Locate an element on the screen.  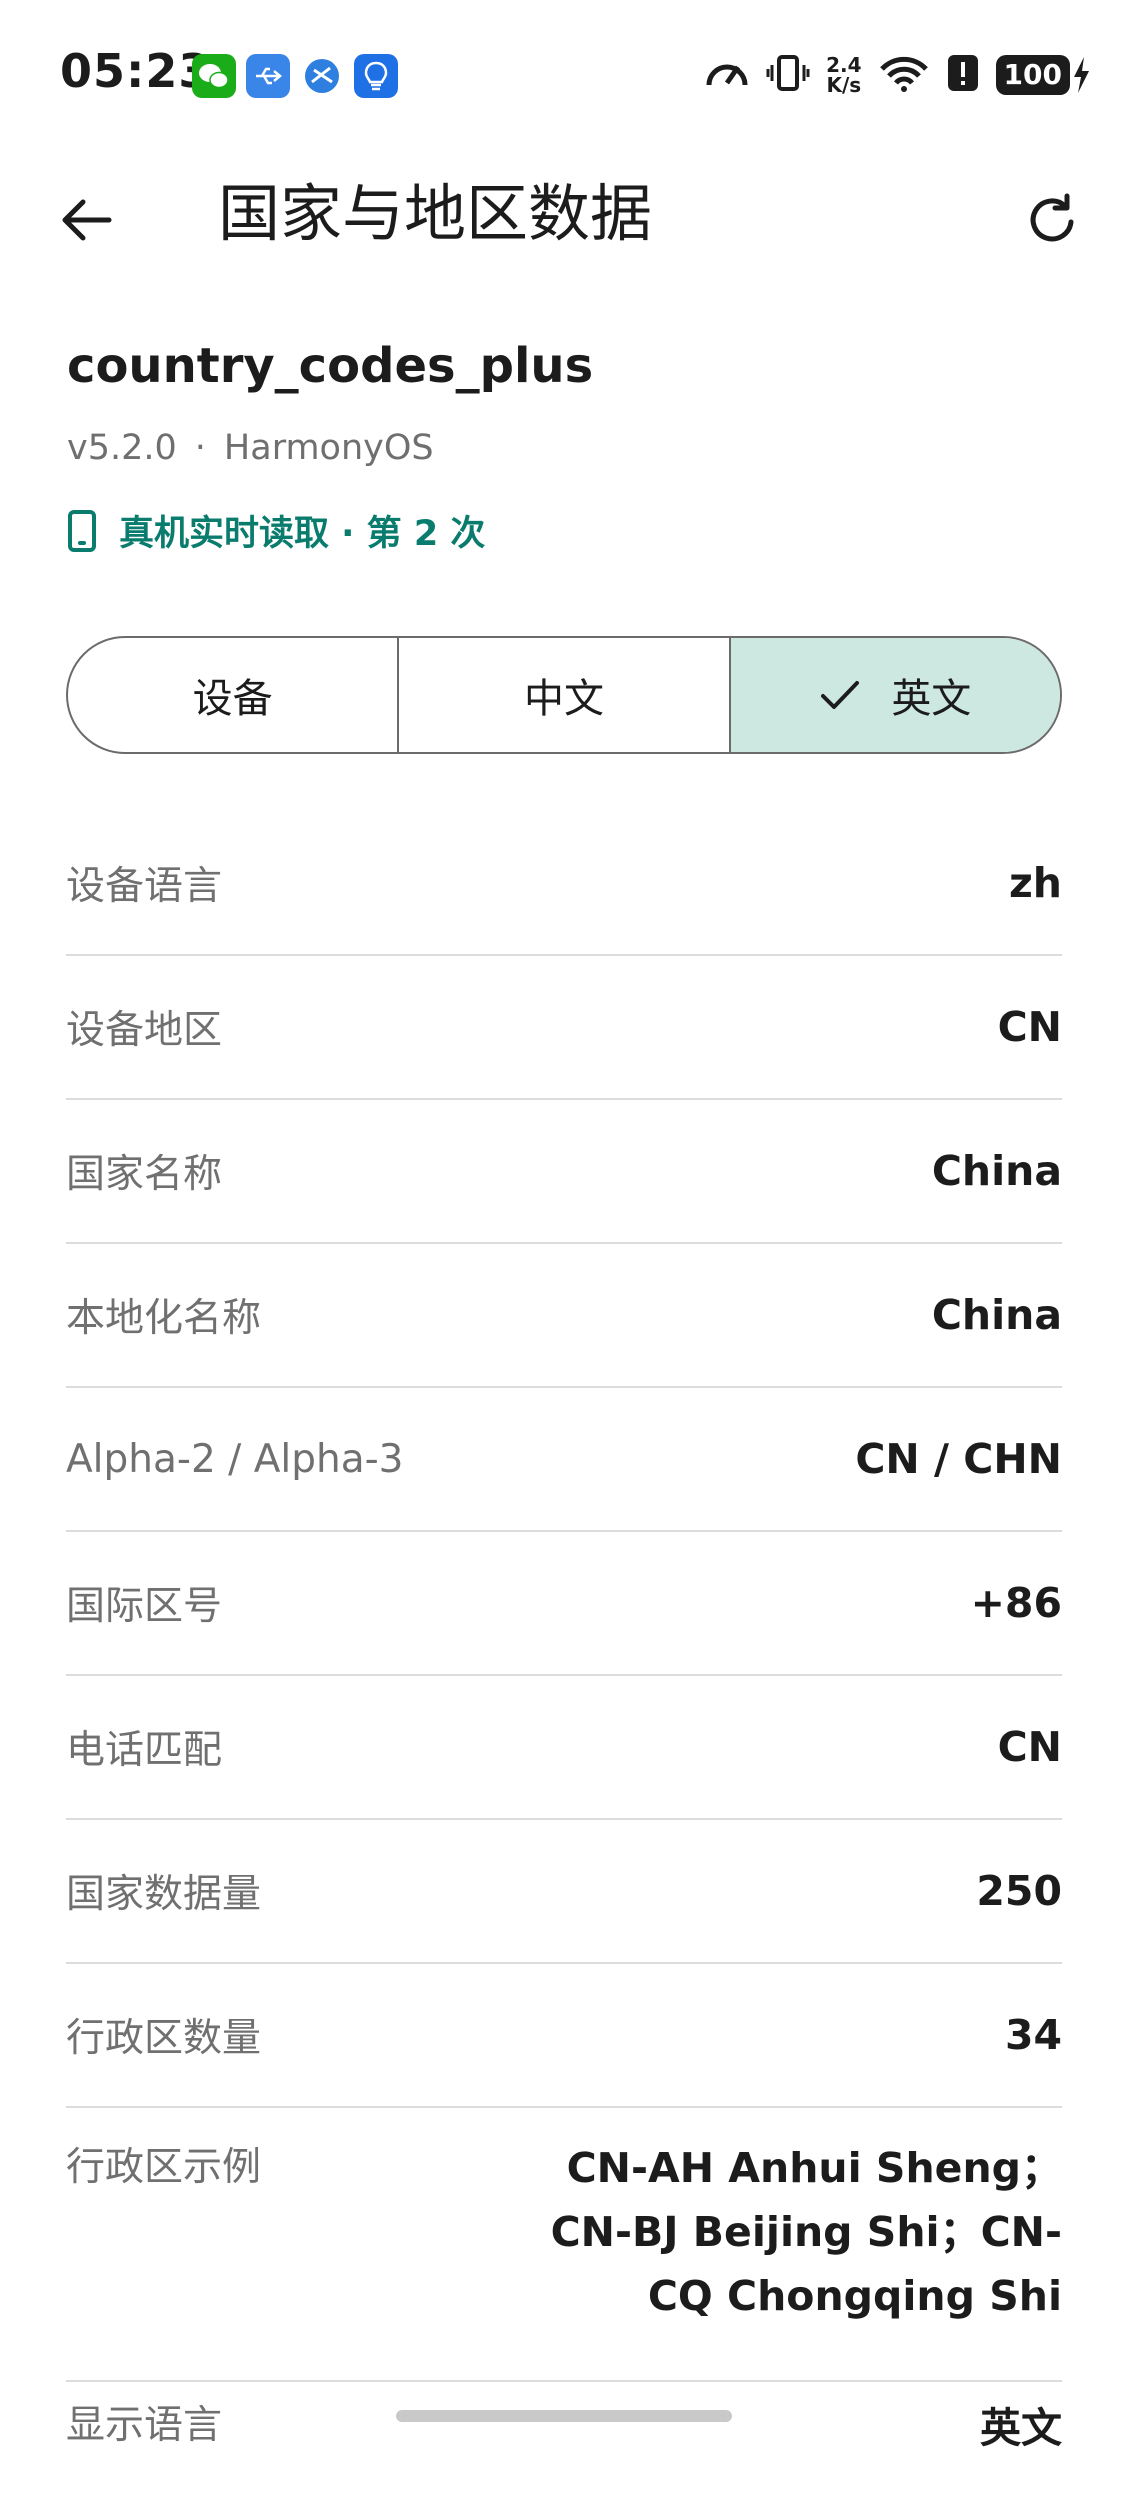
row-value: 250 is located at coordinates (1019, 1891).